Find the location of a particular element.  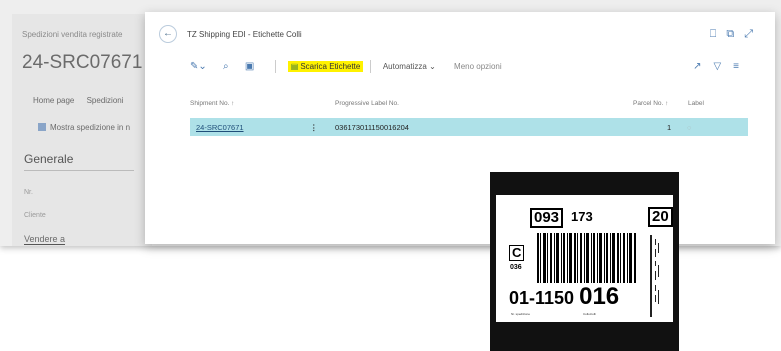

edit-list-icon: ✎⌄ is located at coordinates (198, 66).